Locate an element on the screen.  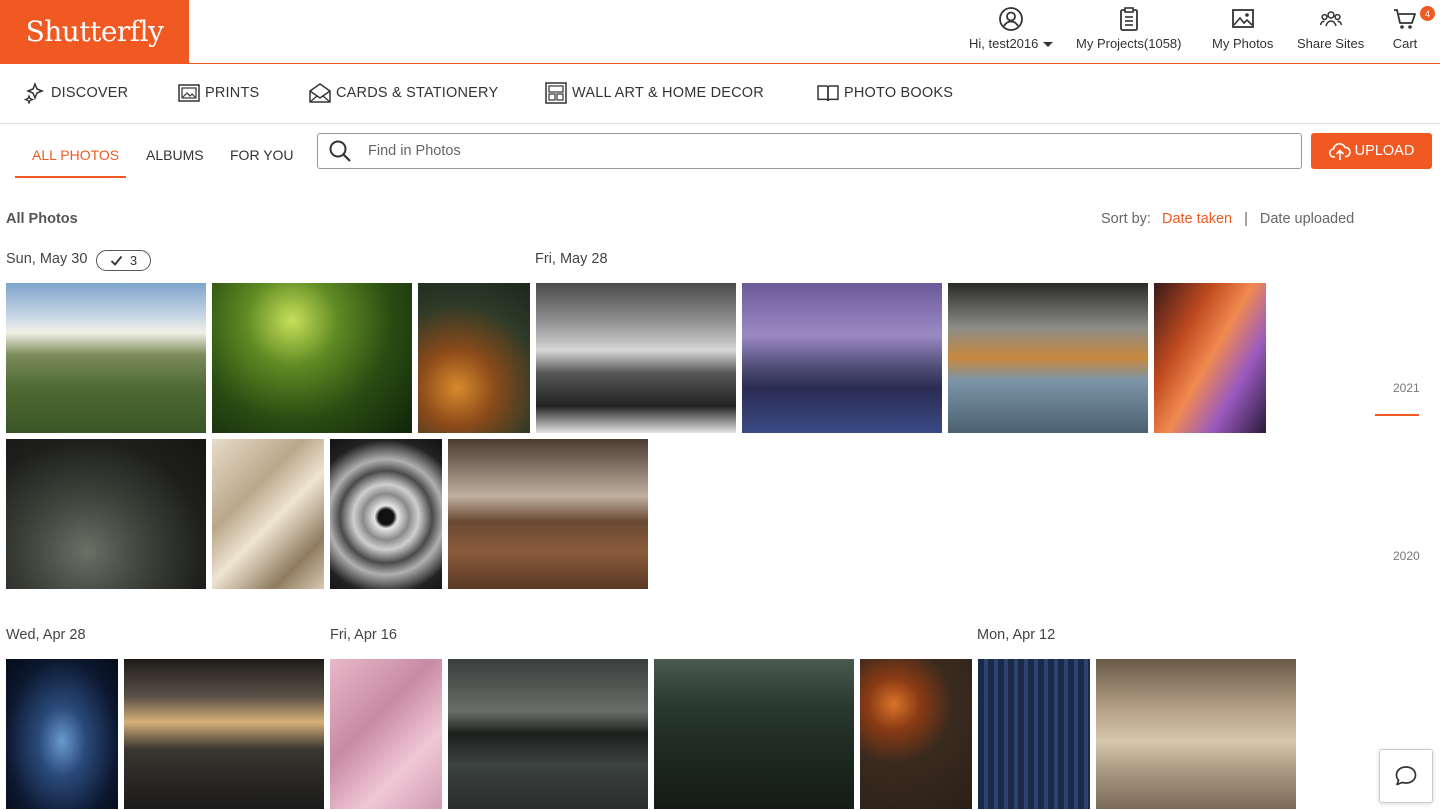
account-menu: Hi, test2016 is located at coordinates (1011, 28).